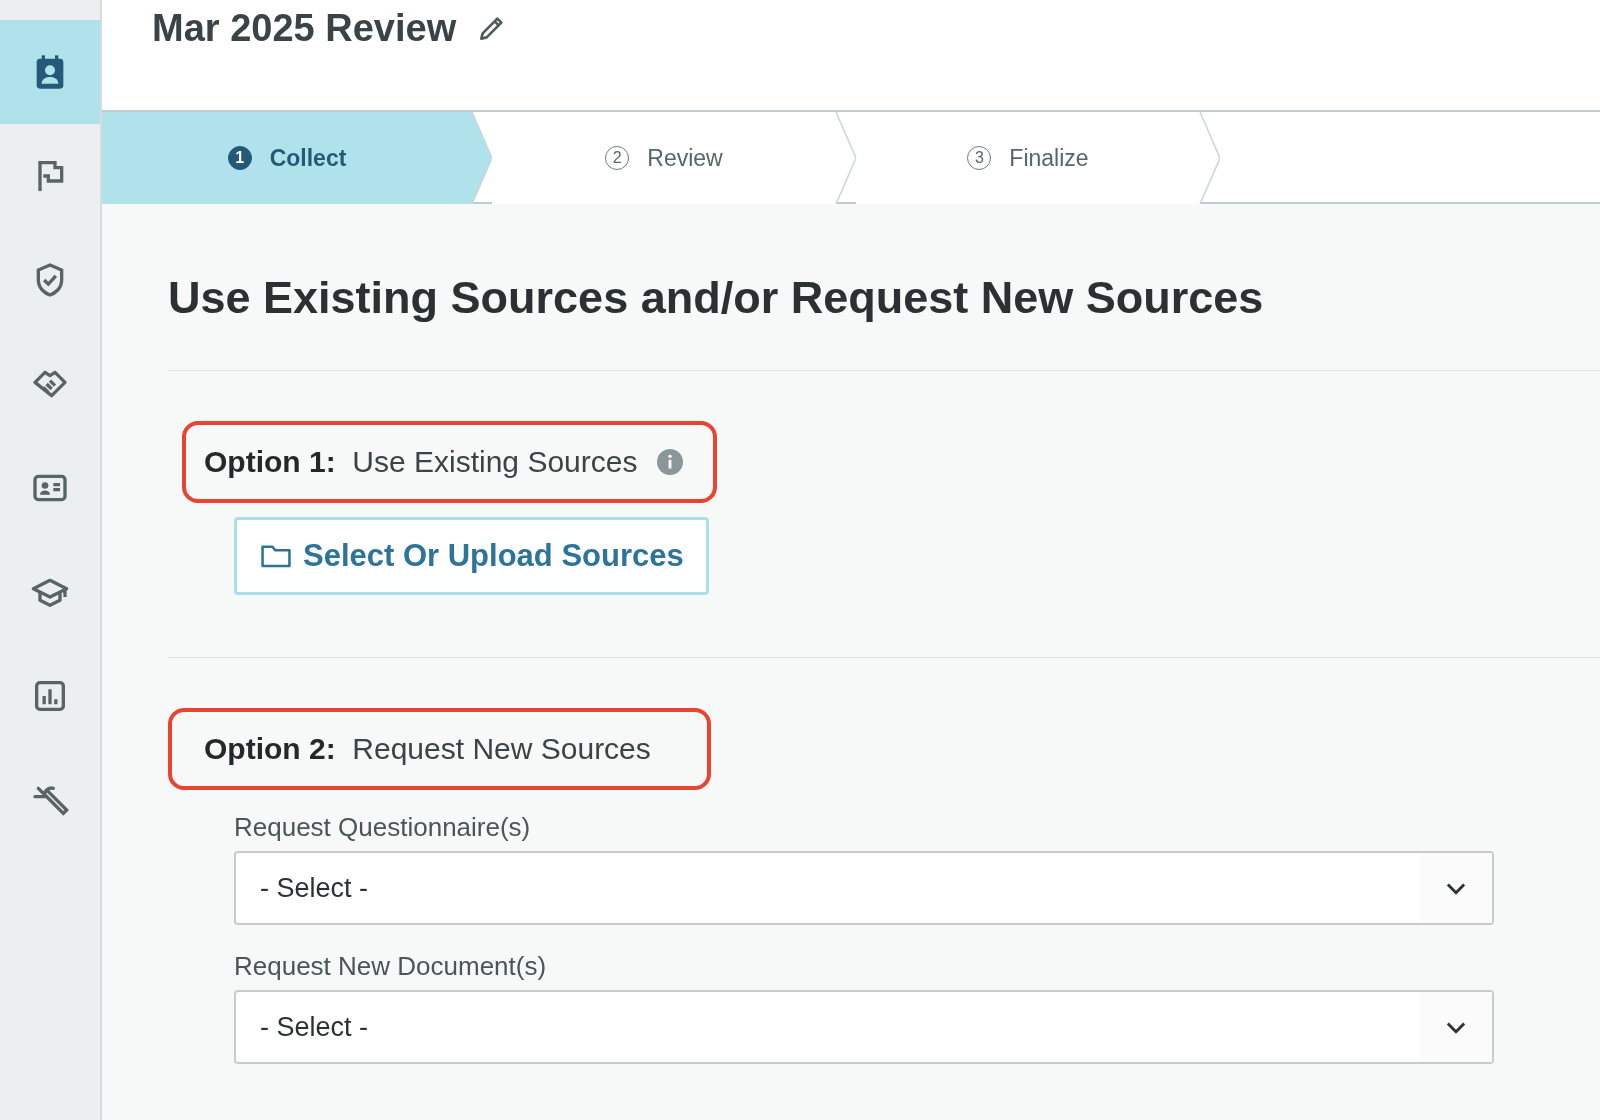  What do you see at coordinates (421, 462) in the screenshot?
I see `option-heading: Option 1: Use Existing Sources` at bounding box center [421, 462].